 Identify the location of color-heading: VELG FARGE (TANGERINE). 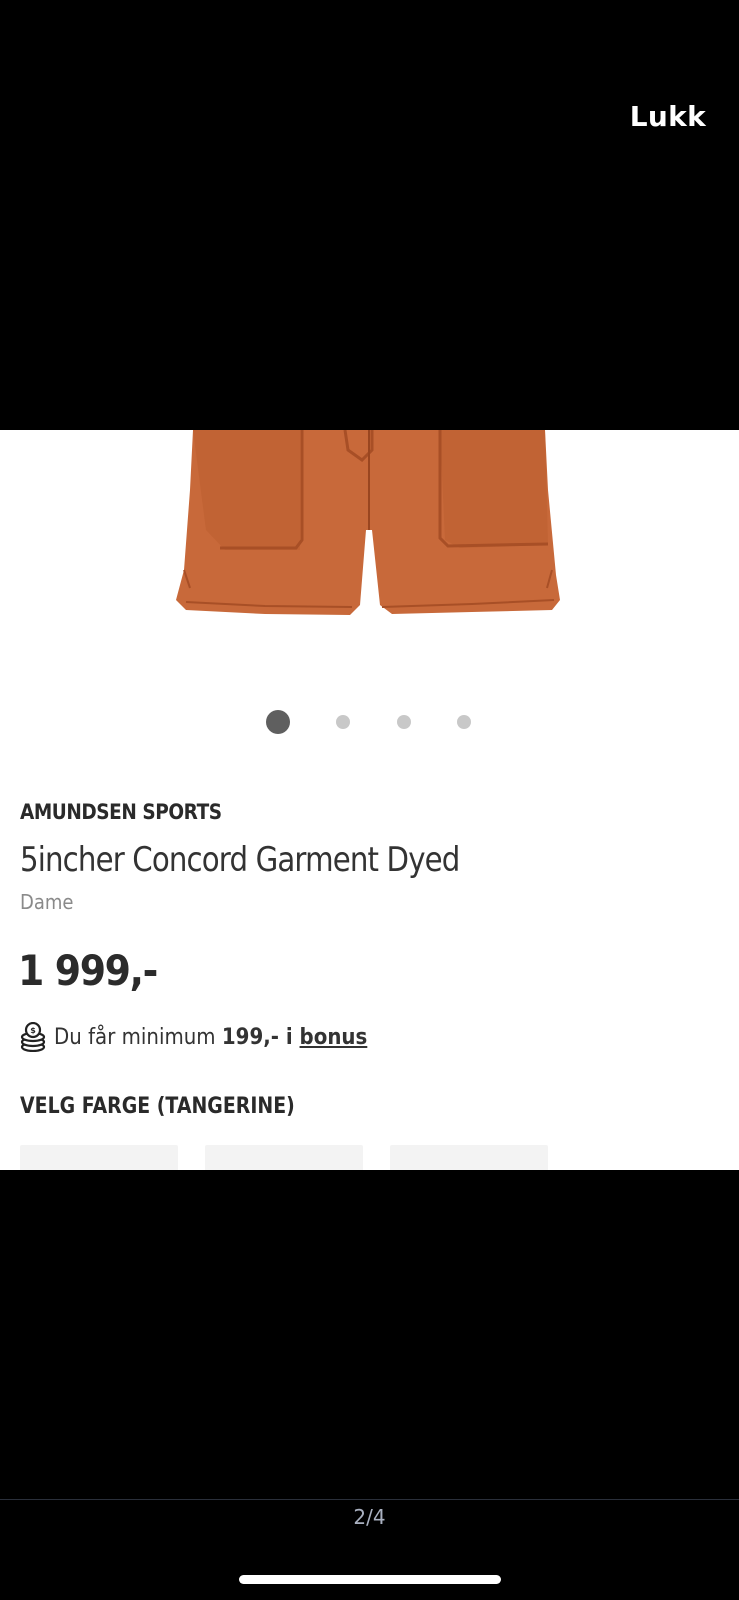
(157, 1106).